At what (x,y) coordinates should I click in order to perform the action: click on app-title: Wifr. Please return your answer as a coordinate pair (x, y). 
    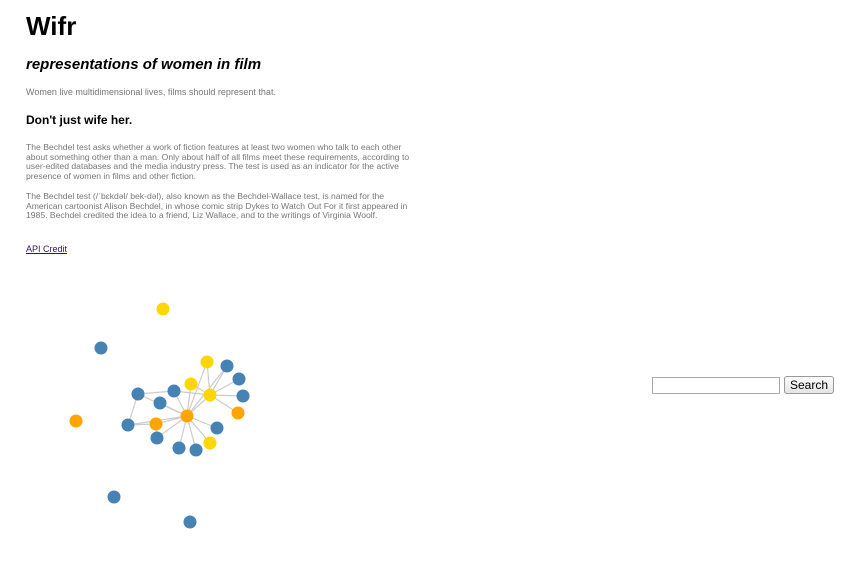
    Looking at the image, I should click on (51, 26).